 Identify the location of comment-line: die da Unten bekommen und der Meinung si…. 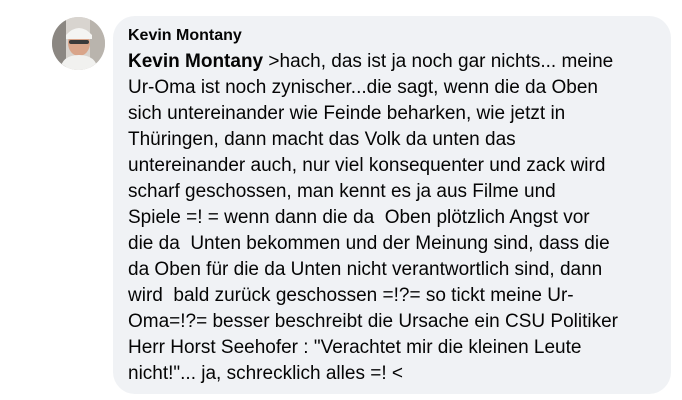
(369, 243).